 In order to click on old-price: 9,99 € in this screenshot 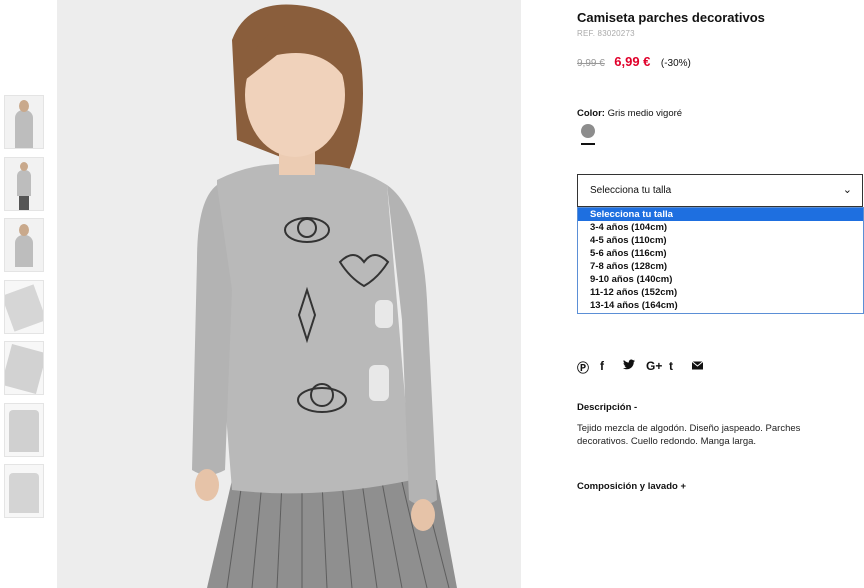, I will do `click(591, 63)`.